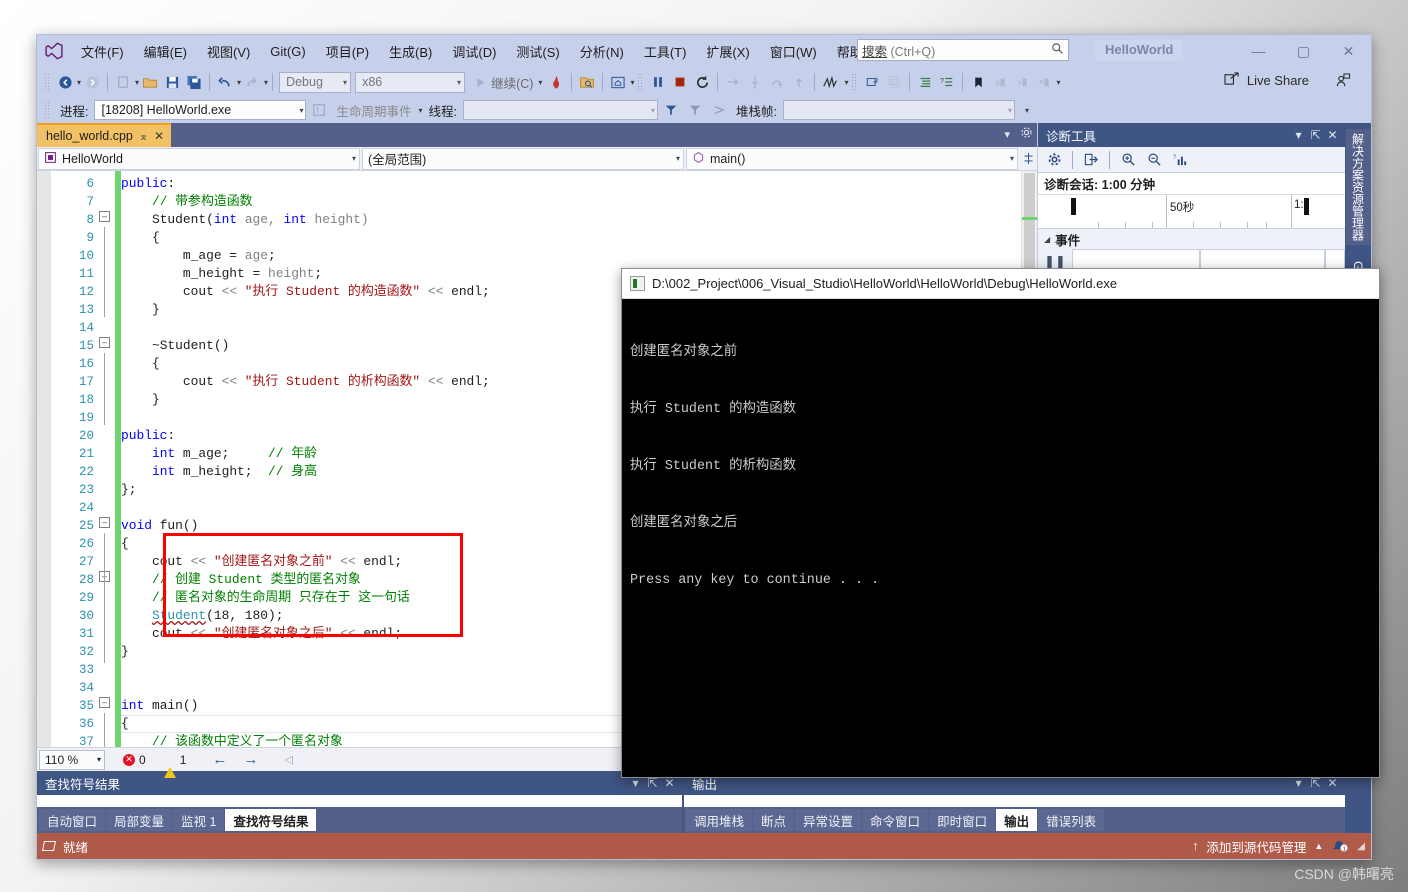  Describe the element at coordinates (872, 82) in the screenshot. I see `new-window-icon` at that location.